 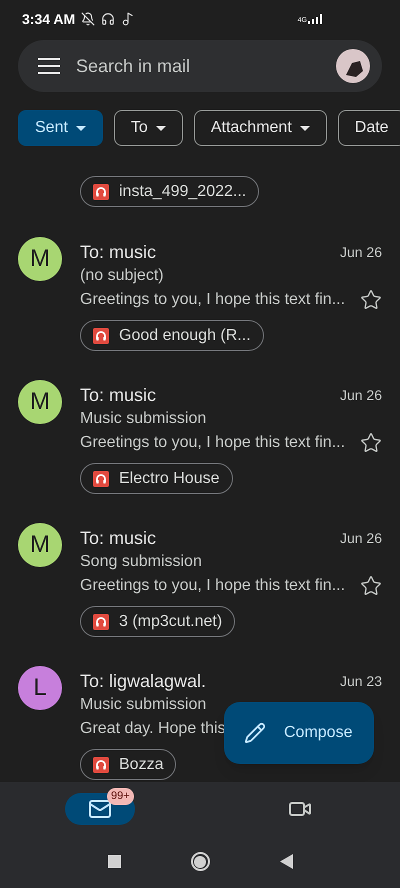 I want to click on file-chip: Bozza, so click(x=128, y=764).